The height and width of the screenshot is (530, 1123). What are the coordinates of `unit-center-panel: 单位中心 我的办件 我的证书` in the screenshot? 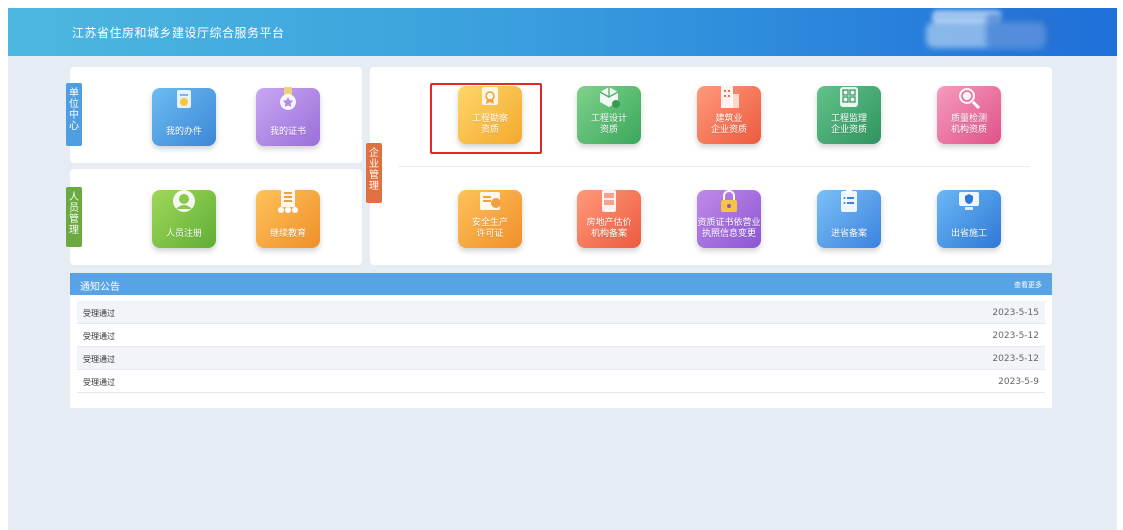 It's located at (214, 115).